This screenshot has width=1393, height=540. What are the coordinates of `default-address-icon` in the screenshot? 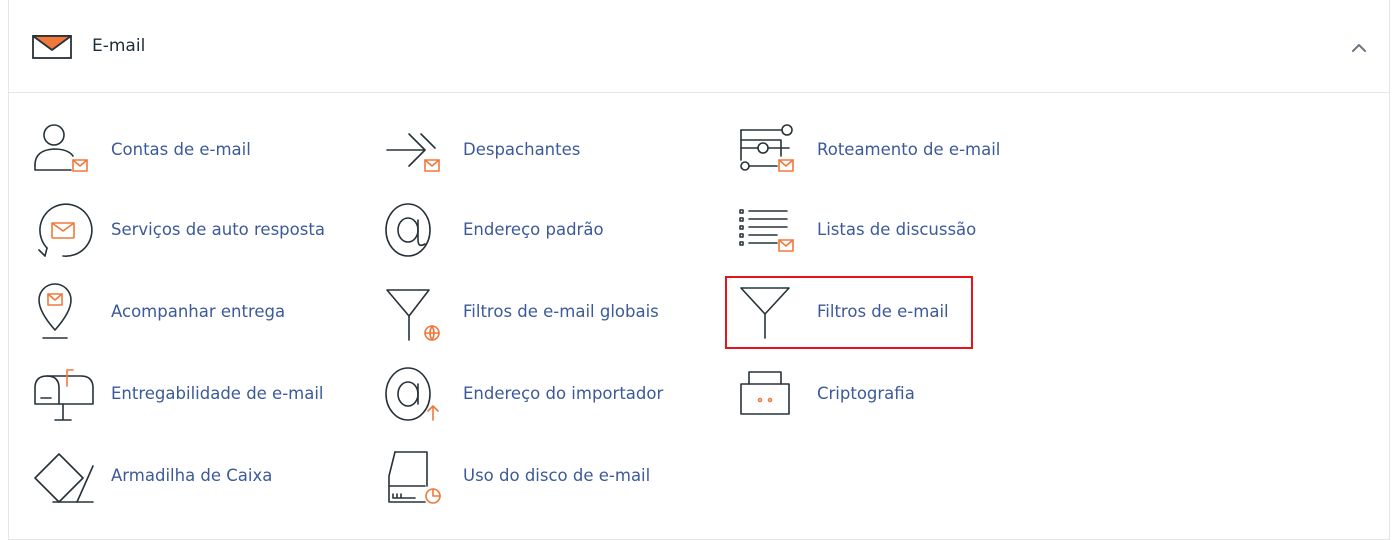 It's located at (408, 230).